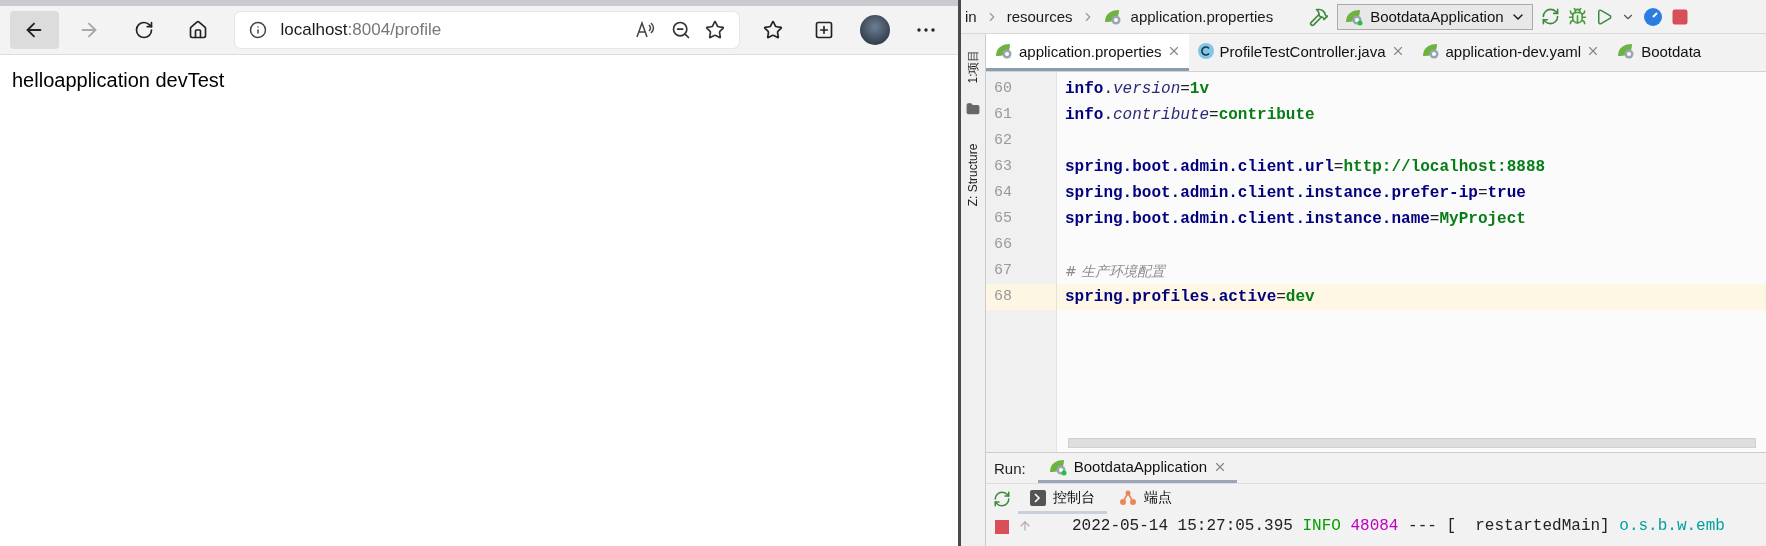 The height and width of the screenshot is (546, 1766). What do you see at coordinates (681, 30) in the screenshot?
I see `zoom-out-icon` at bounding box center [681, 30].